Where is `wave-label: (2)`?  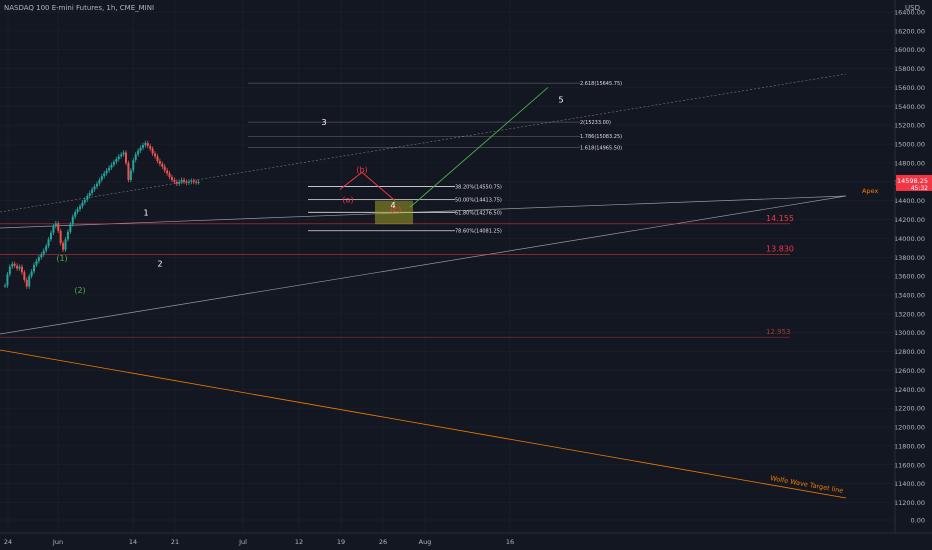 wave-label: (2) is located at coordinates (79, 290).